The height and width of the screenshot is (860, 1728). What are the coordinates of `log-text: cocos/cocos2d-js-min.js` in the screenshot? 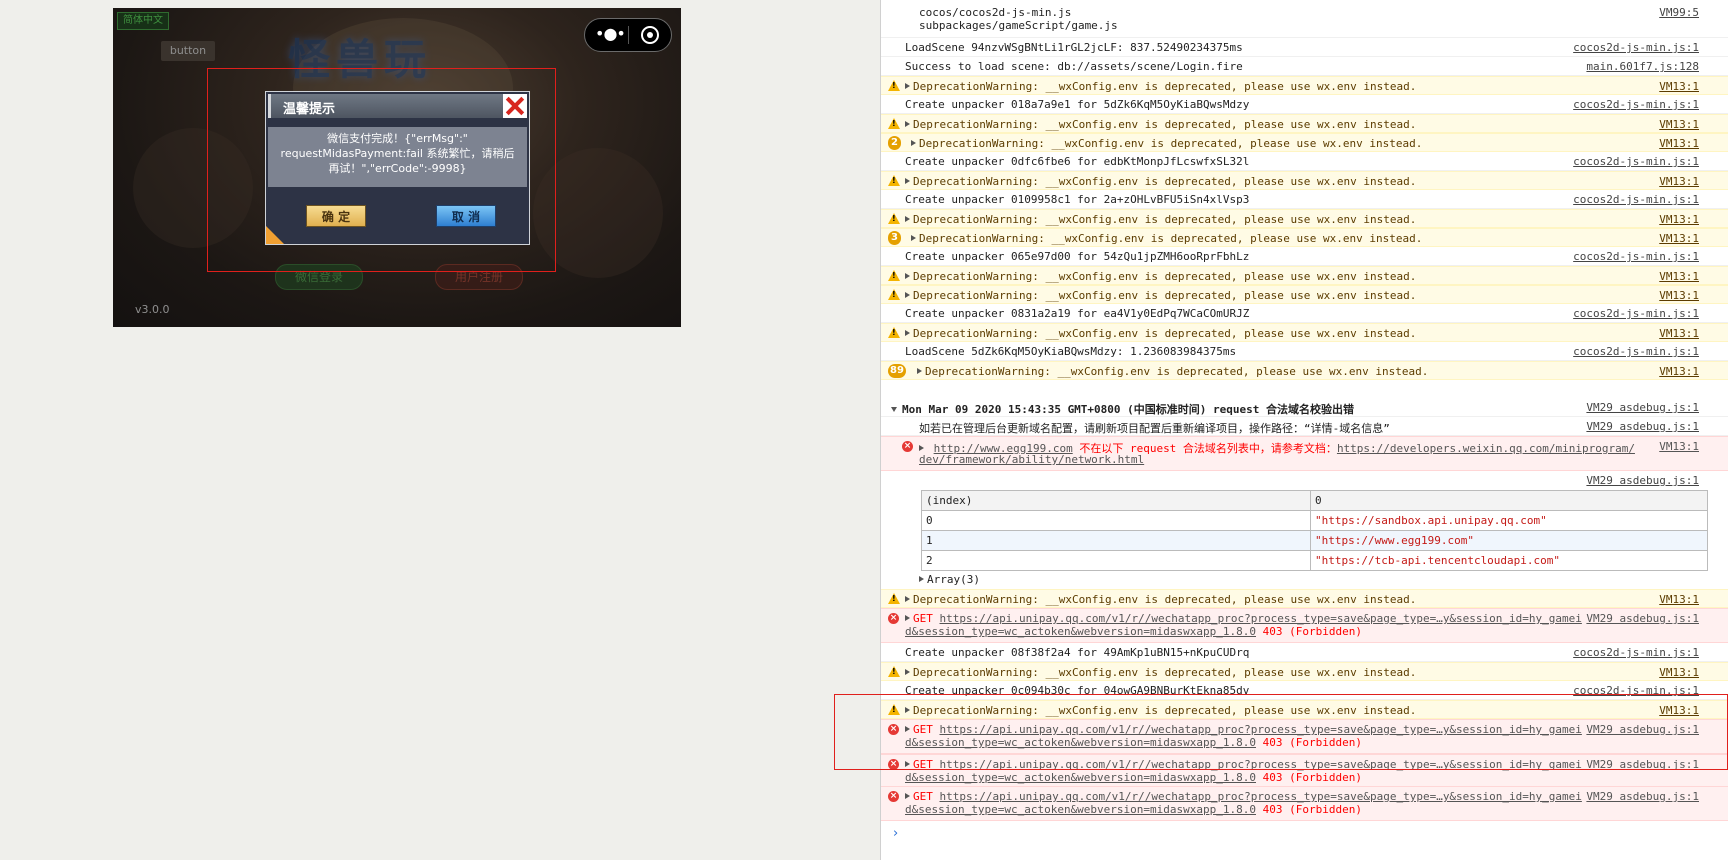 It's located at (995, 12).